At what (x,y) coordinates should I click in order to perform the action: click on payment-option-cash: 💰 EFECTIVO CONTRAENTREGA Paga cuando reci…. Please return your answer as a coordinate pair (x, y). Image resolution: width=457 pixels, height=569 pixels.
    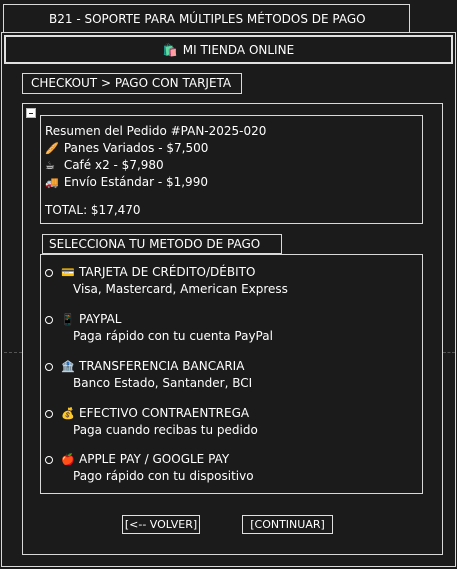
    Looking at the image, I should click on (230, 426).